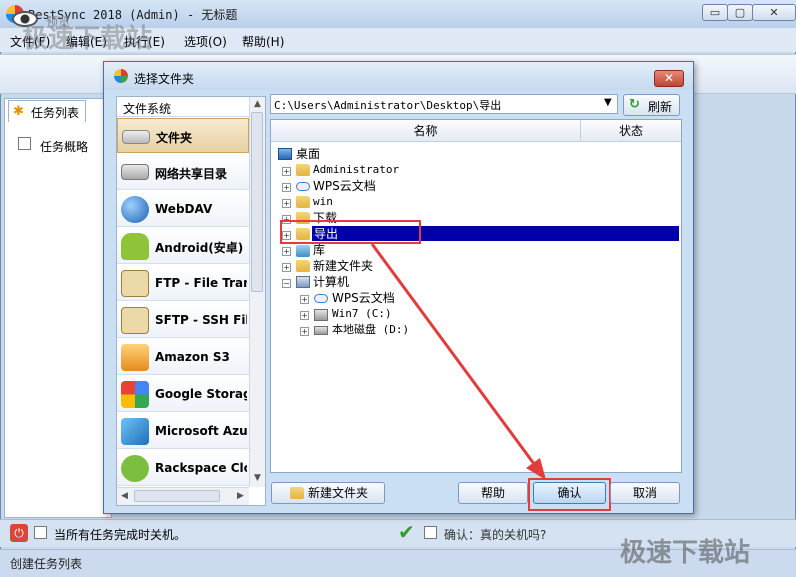 The image size is (796, 577). I want to click on file-system-header: 文件系统, so click(183, 107).